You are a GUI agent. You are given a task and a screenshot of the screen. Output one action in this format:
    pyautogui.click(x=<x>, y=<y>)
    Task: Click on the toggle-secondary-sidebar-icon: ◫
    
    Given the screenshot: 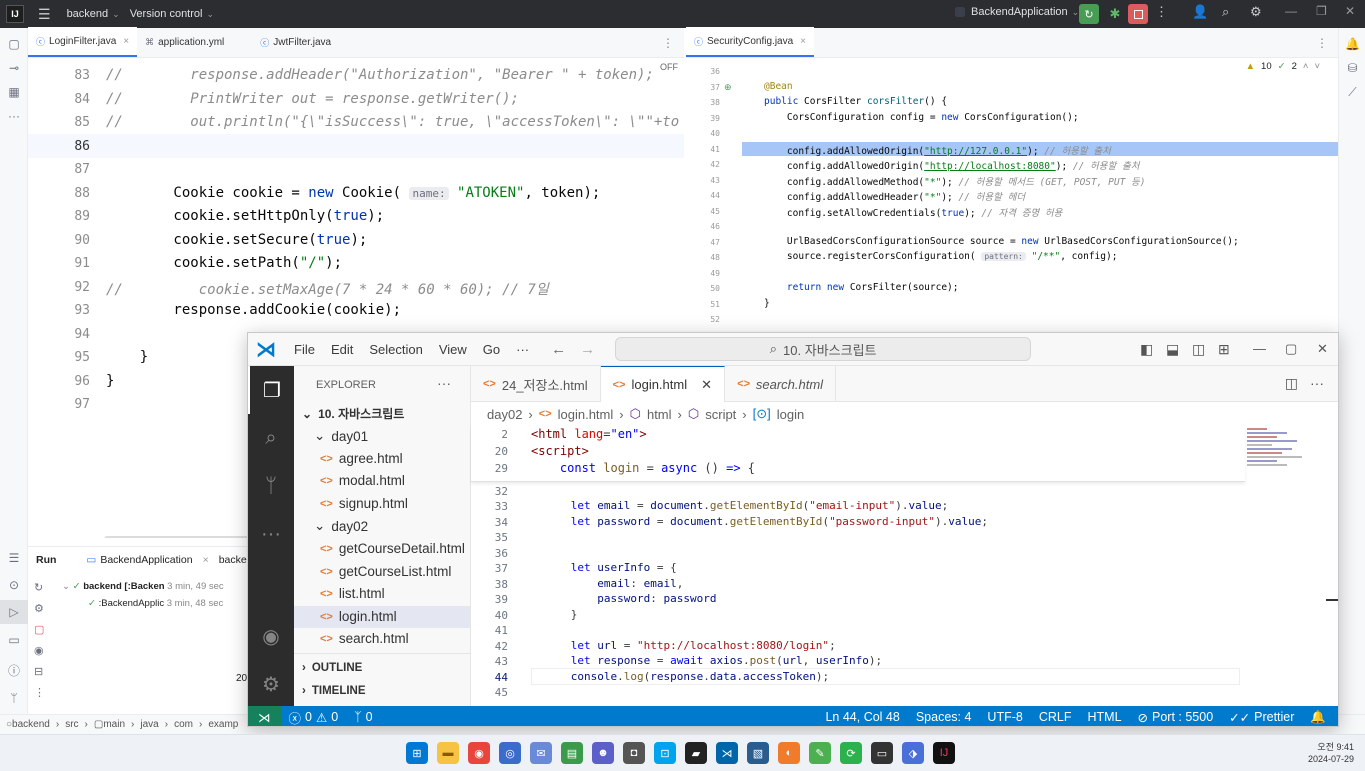 What is the action you would take?
    pyautogui.click(x=1198, y=349)
    